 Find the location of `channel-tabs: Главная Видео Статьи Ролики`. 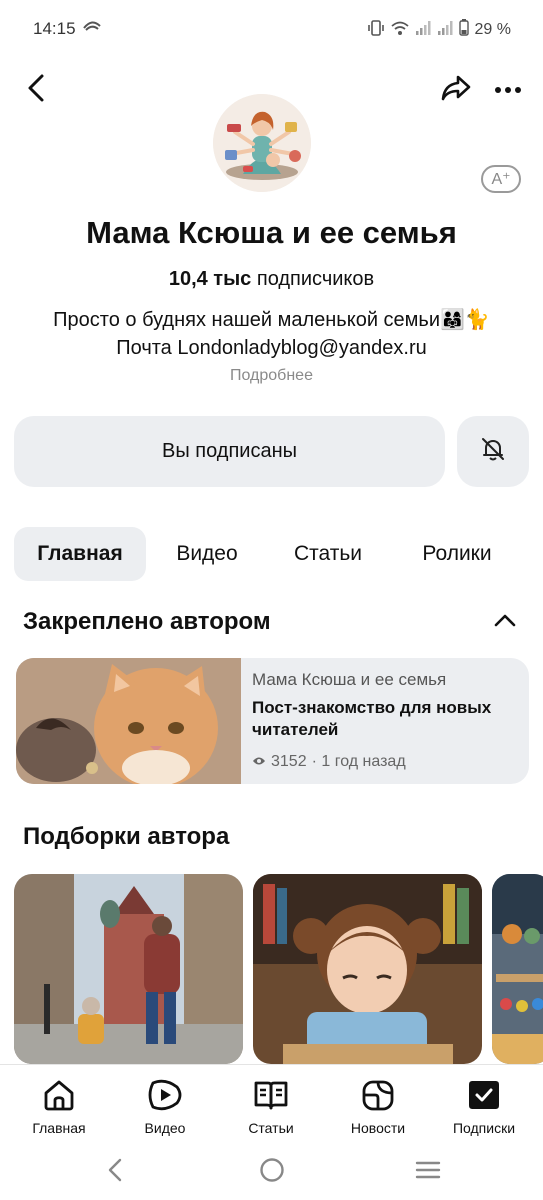

channel-tabs: Главная Видео Статьи Ролики is located at coordinates (278, 554).